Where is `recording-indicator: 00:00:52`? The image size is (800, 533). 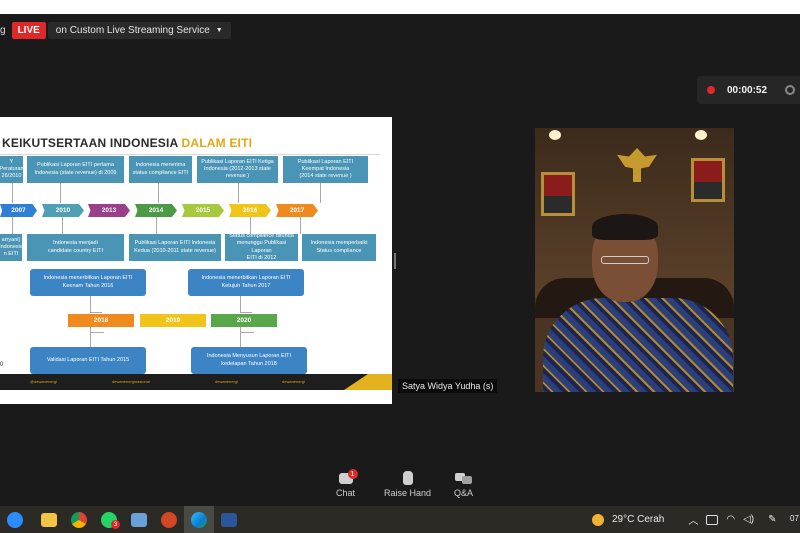
recording-indicator: 00:00:52 is located at coordinates (748, 90).